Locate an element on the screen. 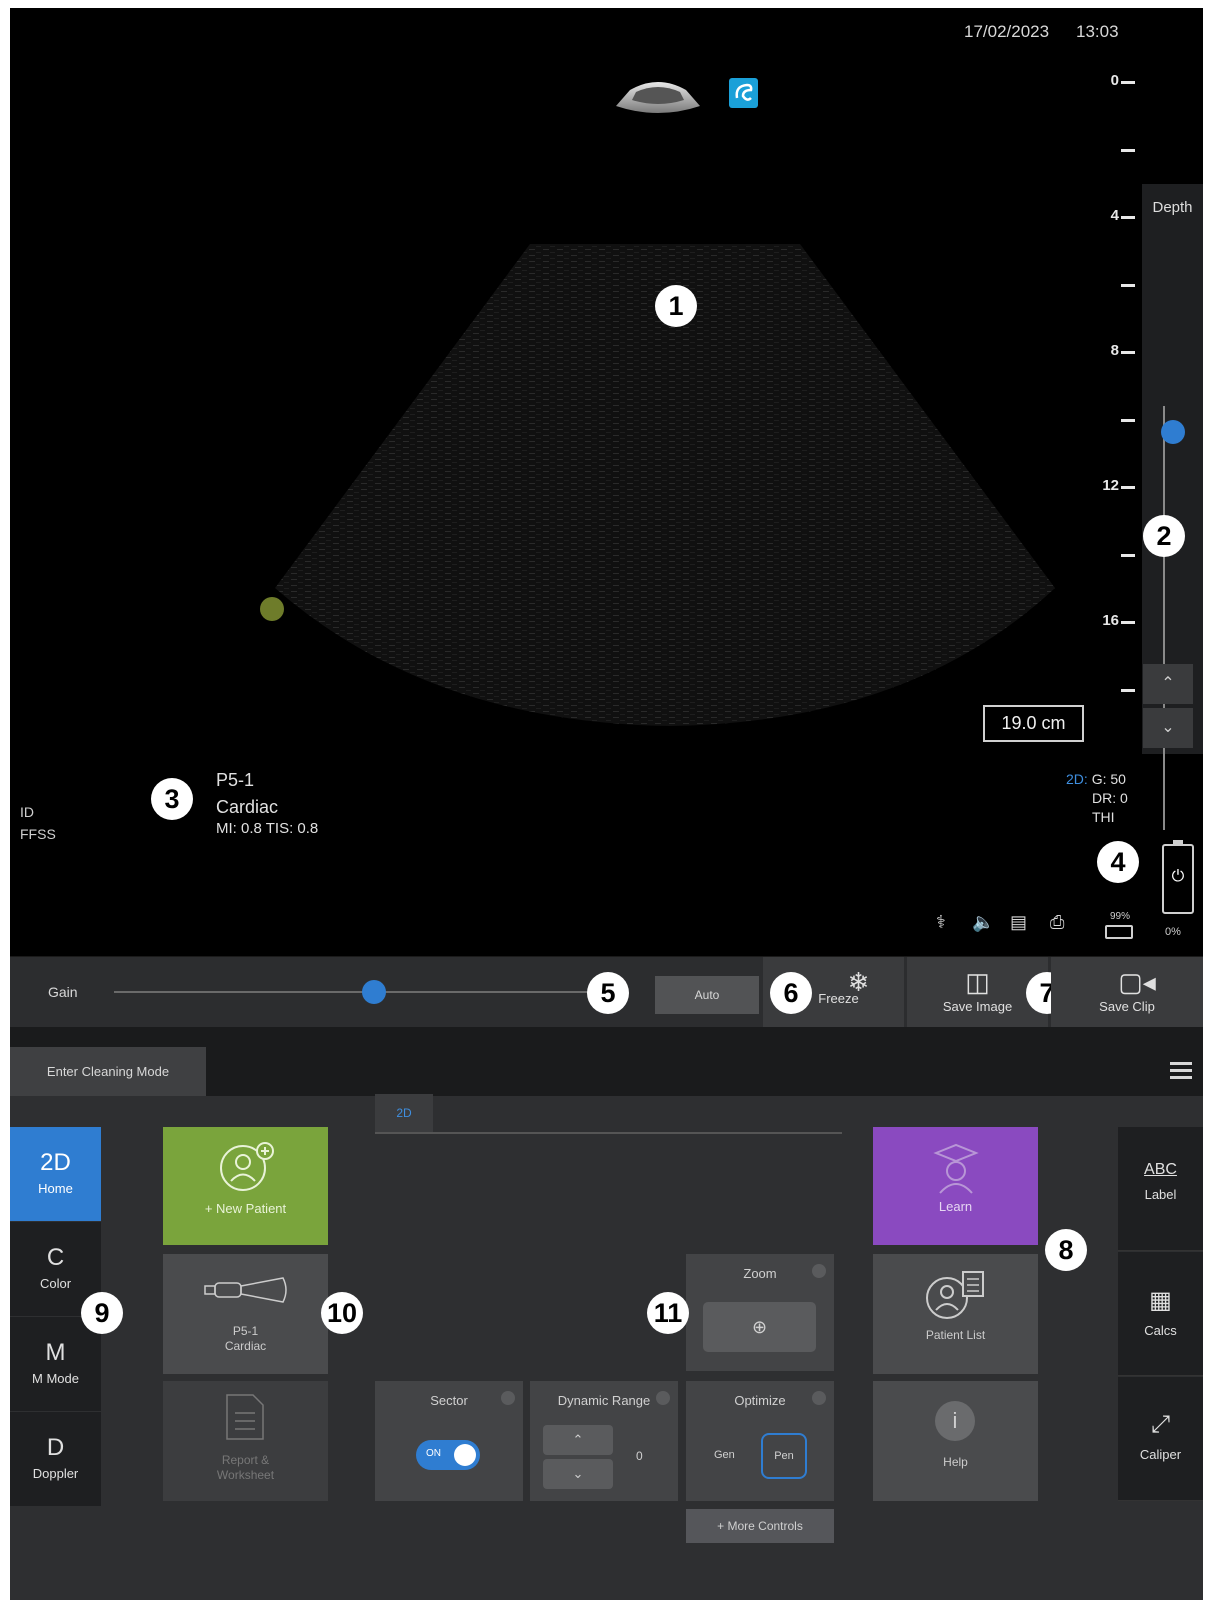 This screenshot has height=1600, width=1207. depth-slider-track is located at coordinates (1164, 618).